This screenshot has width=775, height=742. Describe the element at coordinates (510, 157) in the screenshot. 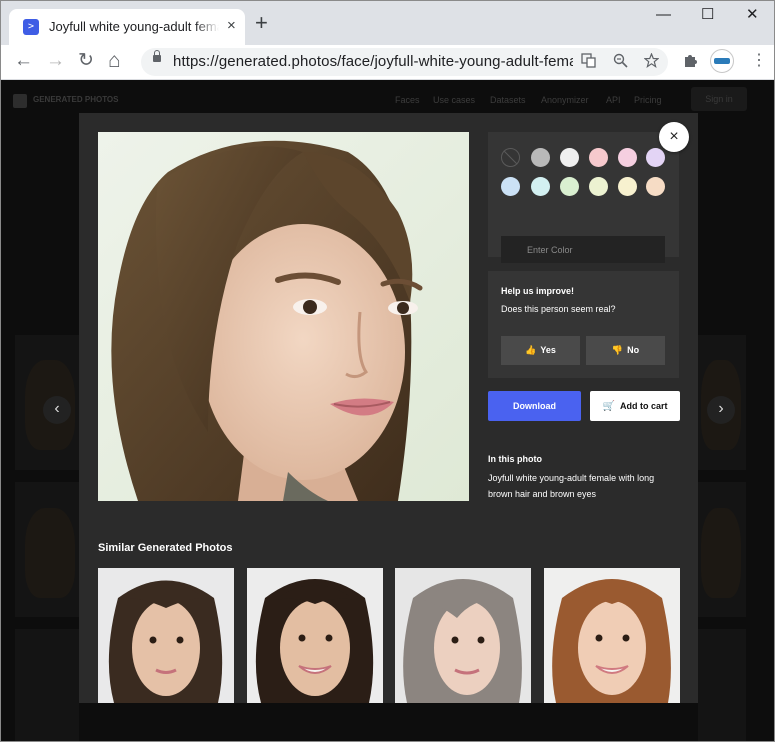

I see `swatch-none` at that location.